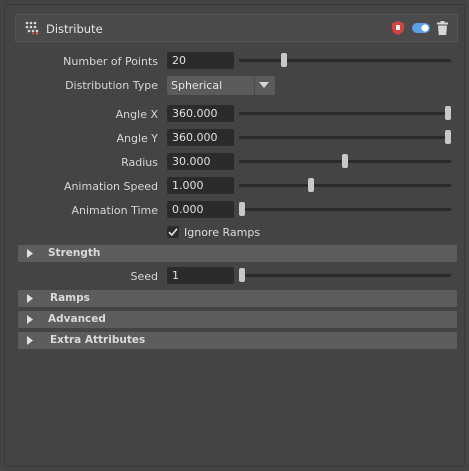  I want to click on animation-time-field: 0.000, so click(200, 209).